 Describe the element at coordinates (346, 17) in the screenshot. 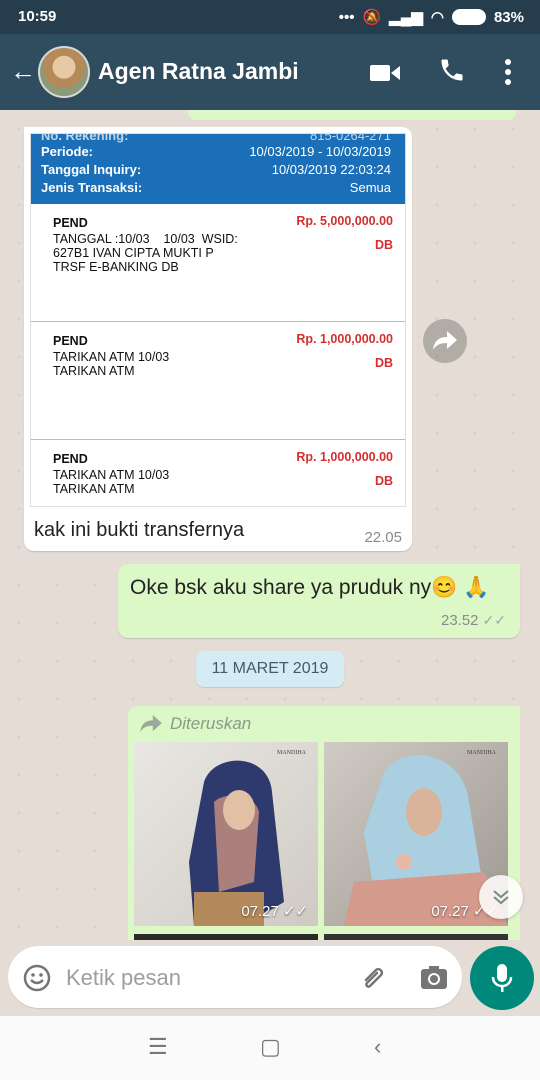

I see `more-dots-icon: •••` at that location.